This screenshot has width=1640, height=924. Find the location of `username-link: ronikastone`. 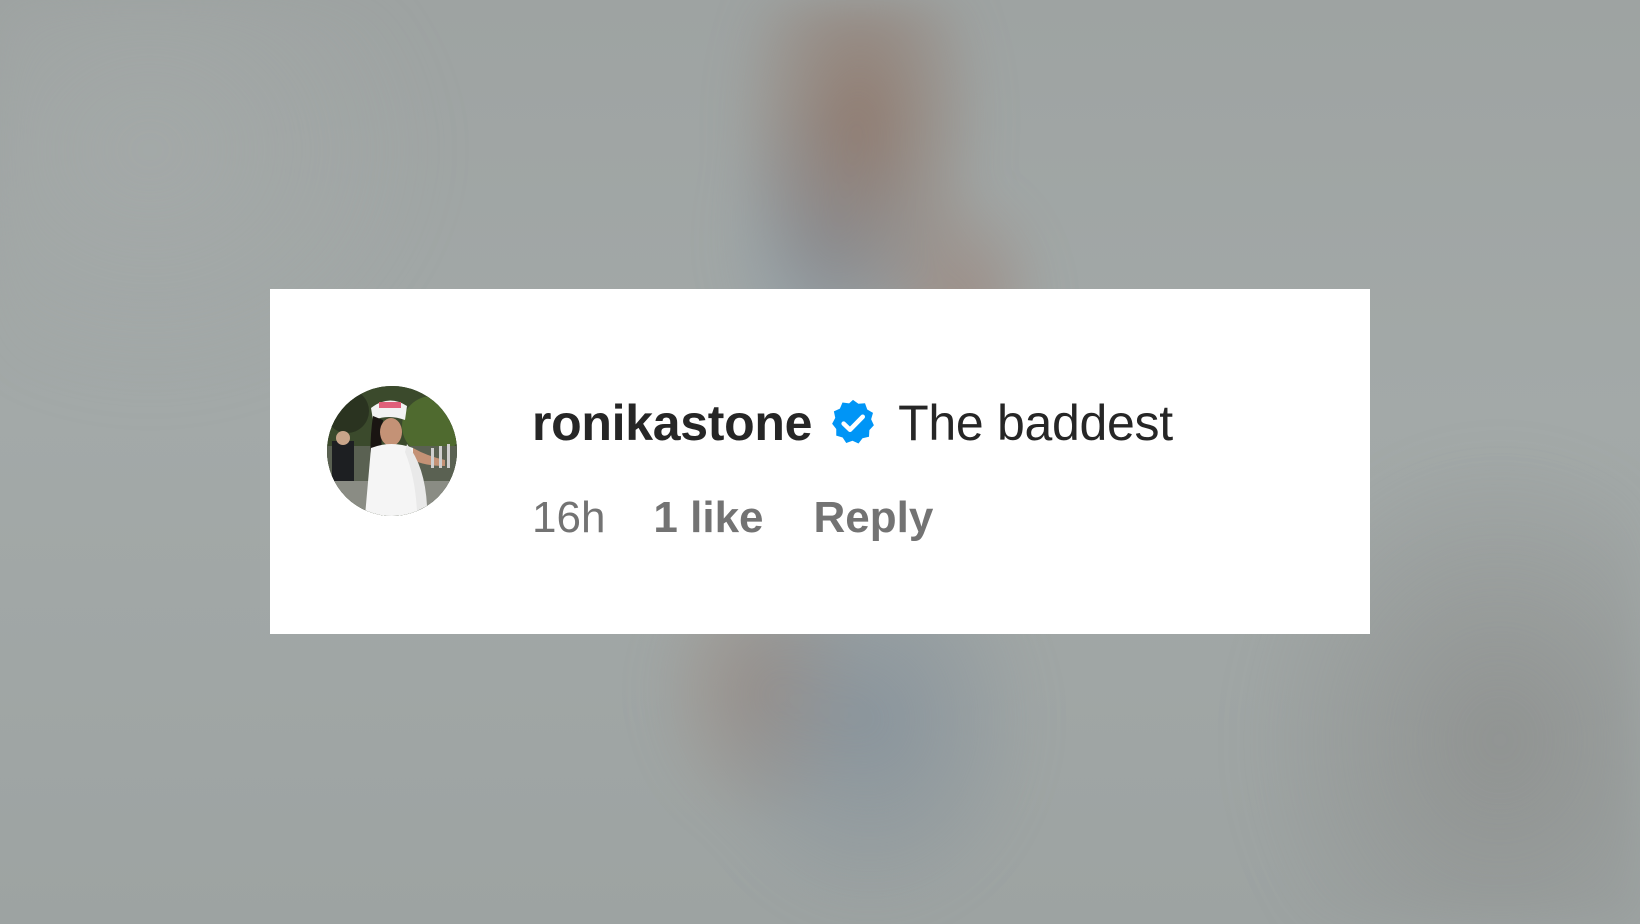

username-link: ronikastone is located at coordinates (672, 423).